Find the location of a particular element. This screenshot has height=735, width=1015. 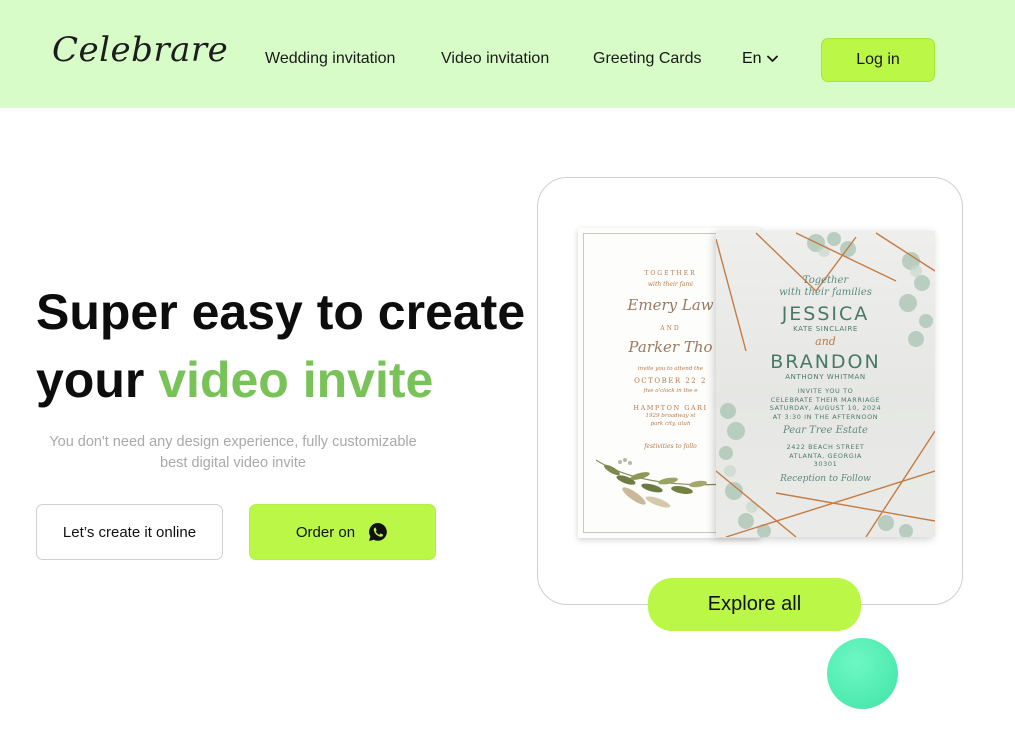

language-selector: En is located at coordinates (760, 59).